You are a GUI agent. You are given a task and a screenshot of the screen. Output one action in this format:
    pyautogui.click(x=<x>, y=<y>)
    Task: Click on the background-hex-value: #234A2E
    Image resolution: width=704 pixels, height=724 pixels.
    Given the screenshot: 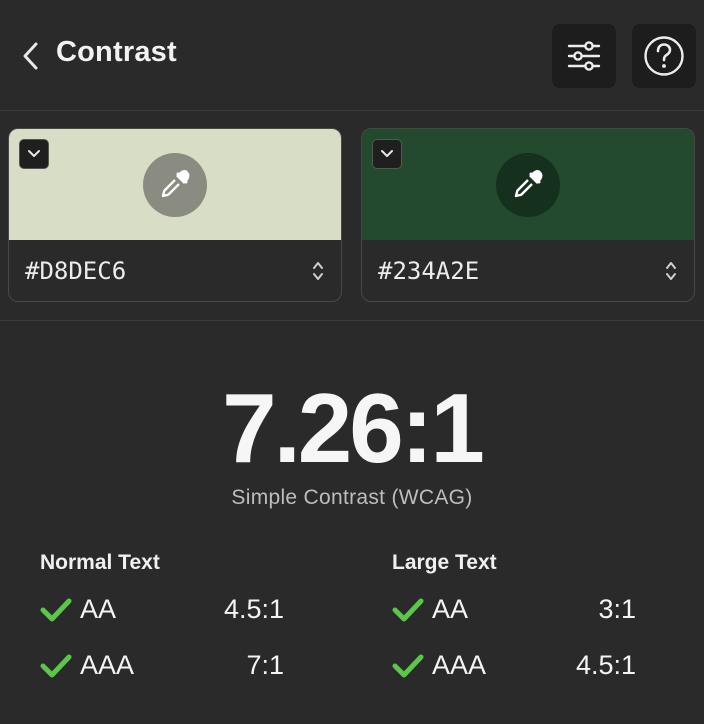 What is the action you would take?
    pyautogui.click(x=428, y=271)
    